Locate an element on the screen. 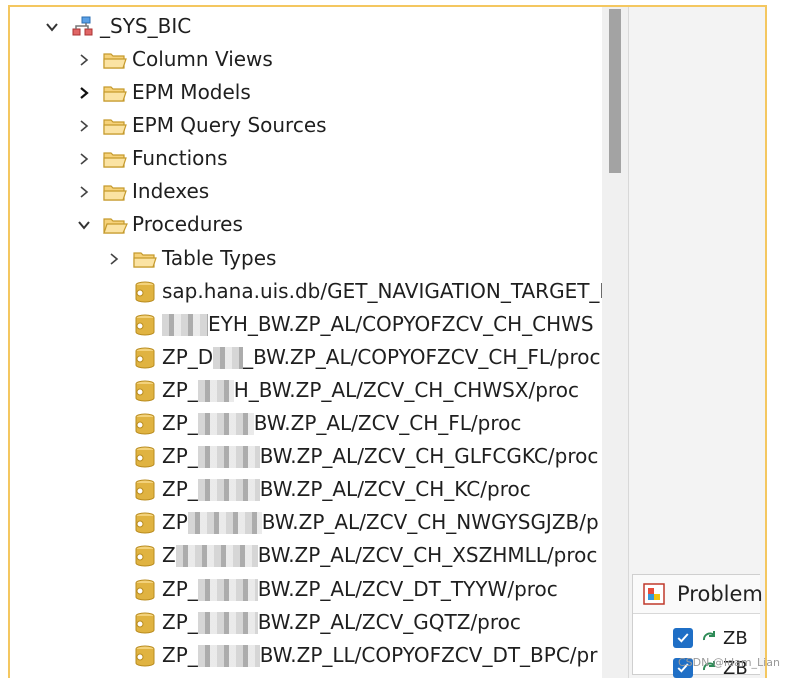  procedure-label-suffix: BW.ZP_AL/ZCV_CH_KC/proc is located at coordinates (395, 489).